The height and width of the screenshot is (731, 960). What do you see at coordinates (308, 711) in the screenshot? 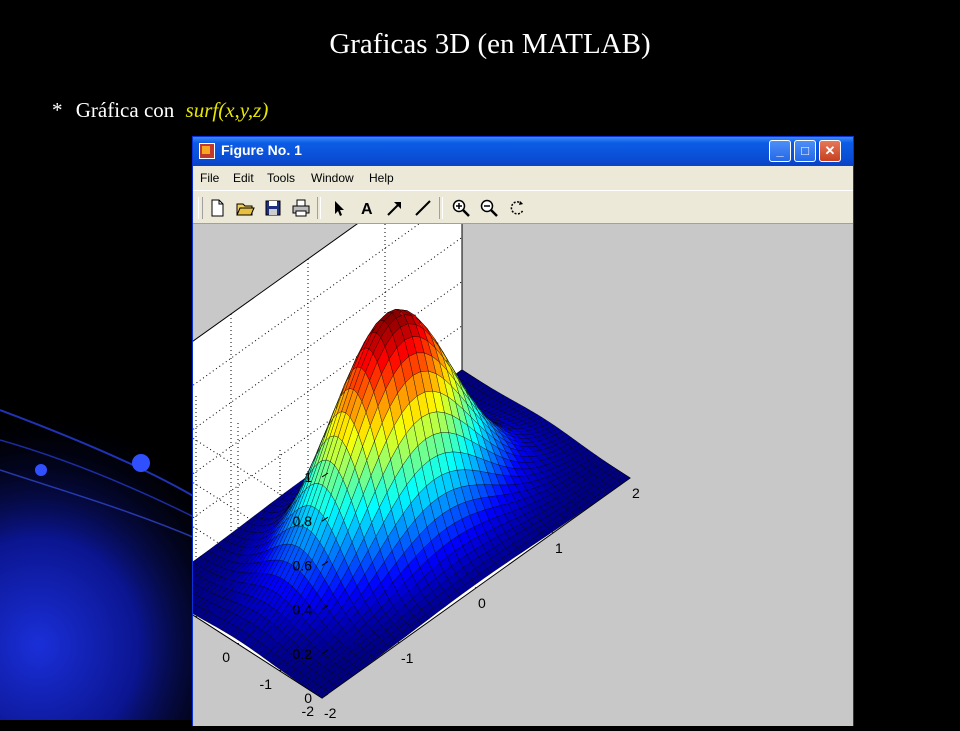
I see `y-tick-label: -2` at bounding box center [308, 711].